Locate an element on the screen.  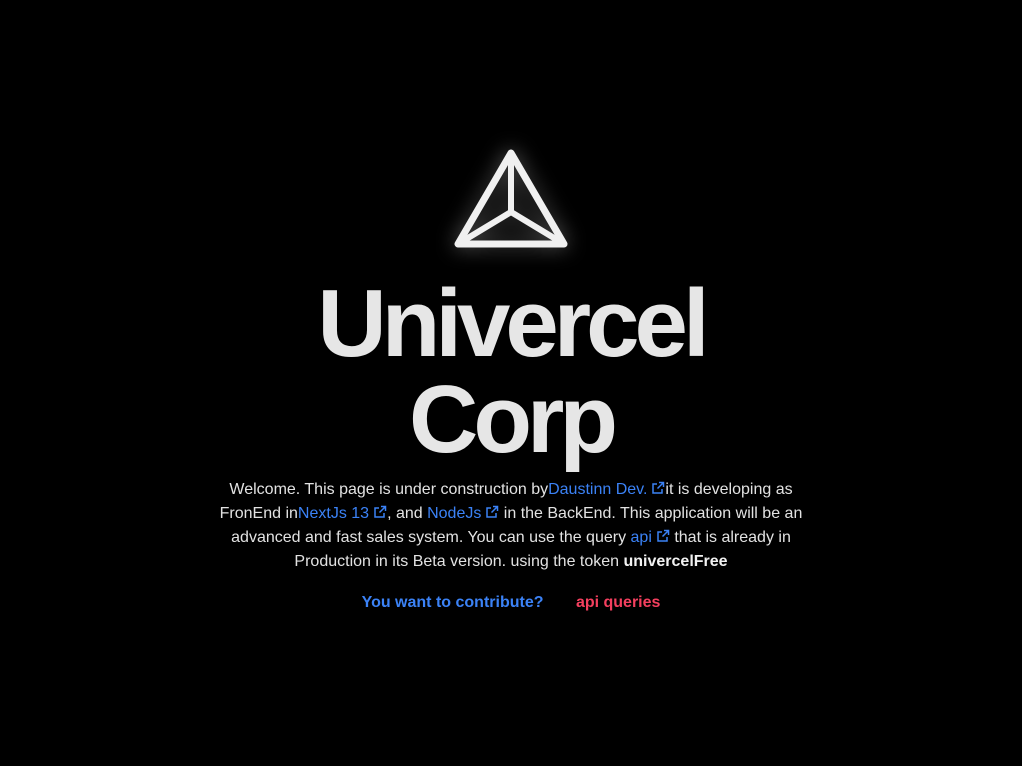
title-line-1: Univercel is located at coordinates (513, 323).